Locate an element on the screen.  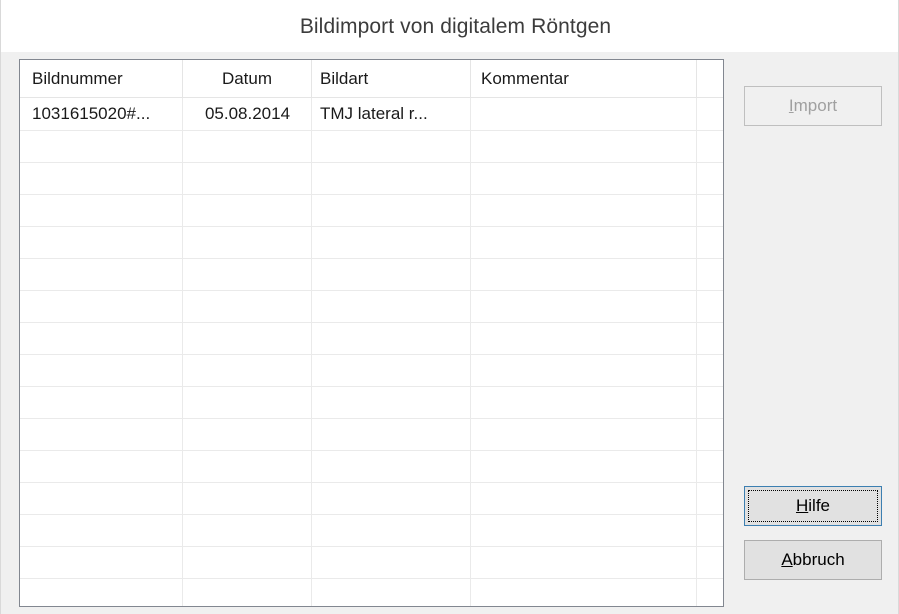
import-button-label: Import is located at coordinates (813, 105).